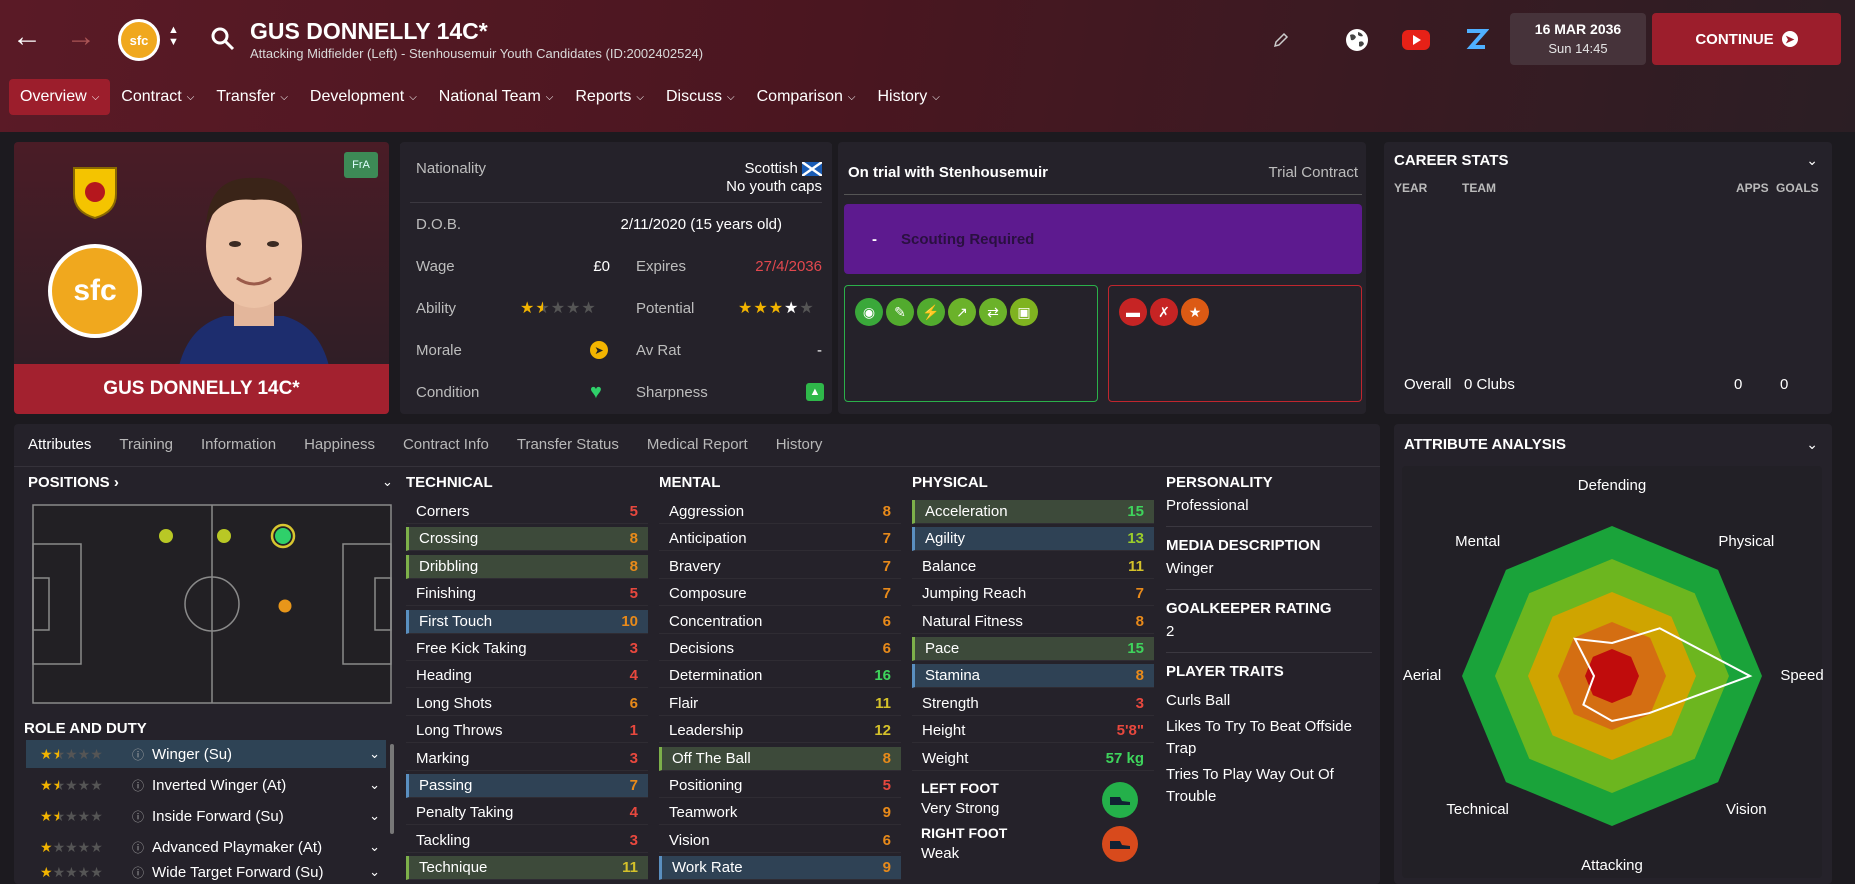 This screenshot has height=884, width=1855. What do you see at coordinates (908, 97) in the screenshot?
I see `tab-history: History ⌵` at bounding box center [908, 97].